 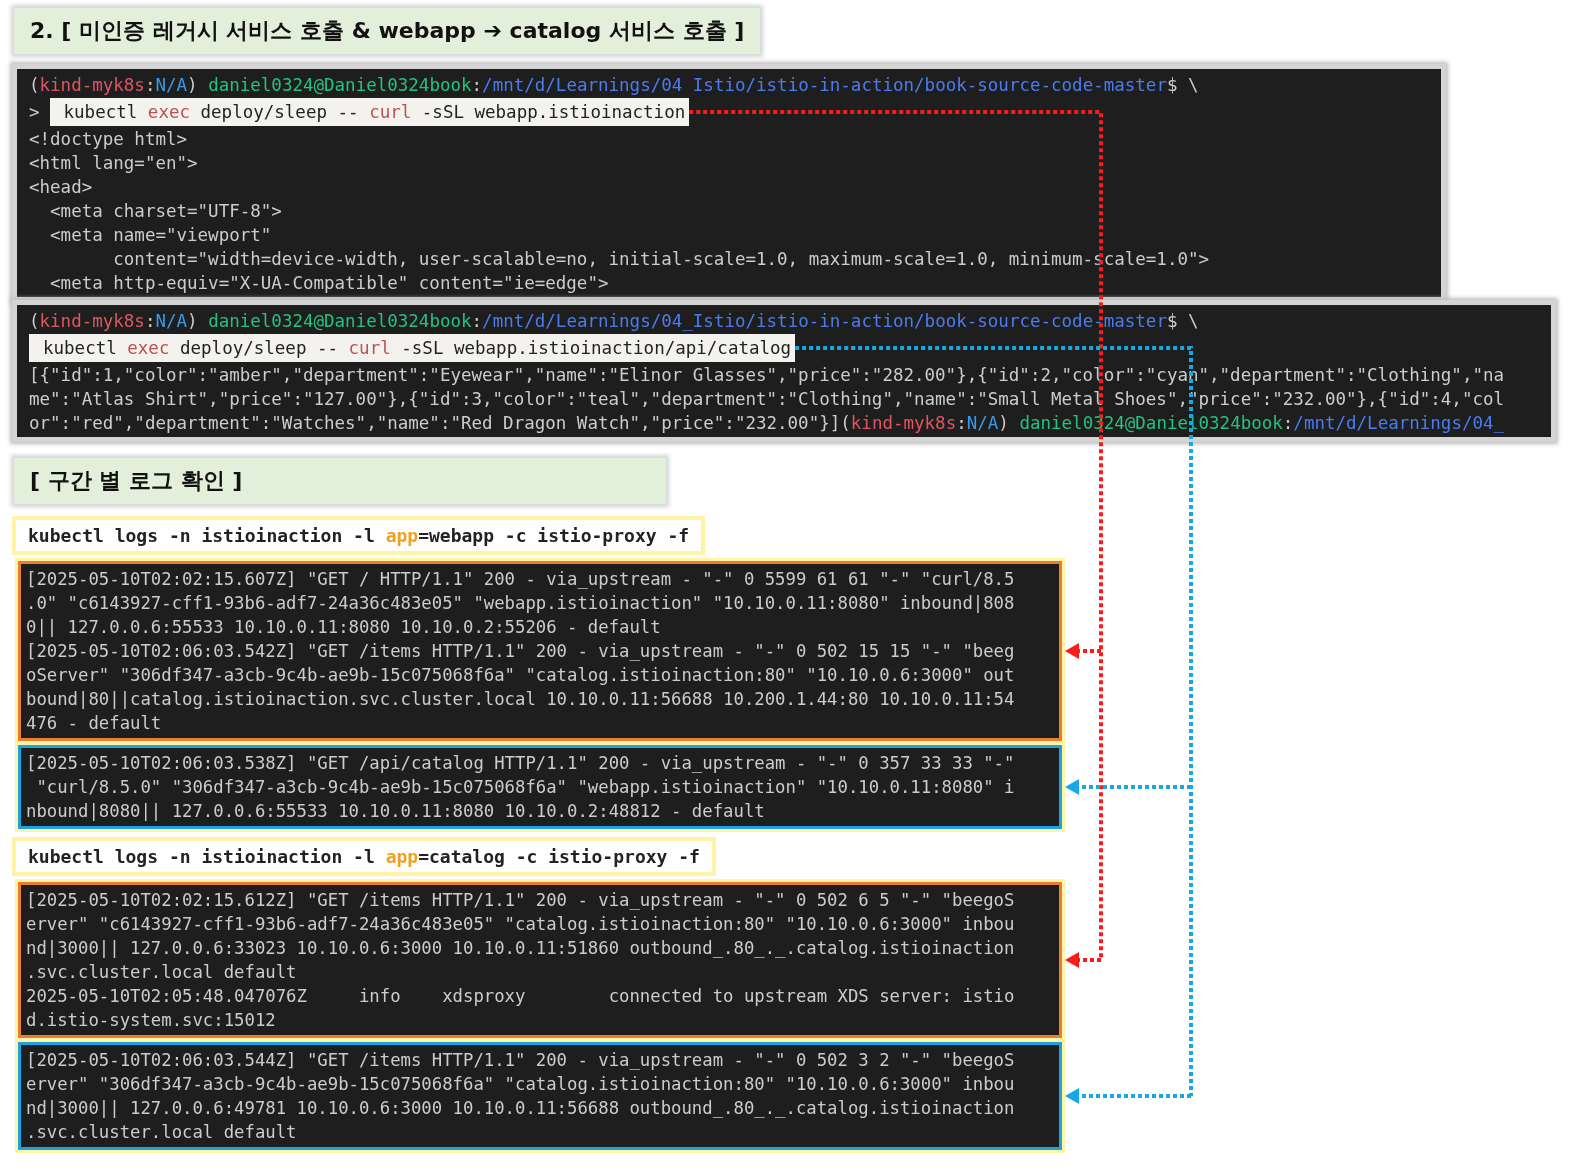 I want to click on terminal-text: content="width=device-width, user-scalable=no, initial-scale=1.0, maximum-scale=1.0, minimum-scale=1.0">, so click(x=661, y=259).